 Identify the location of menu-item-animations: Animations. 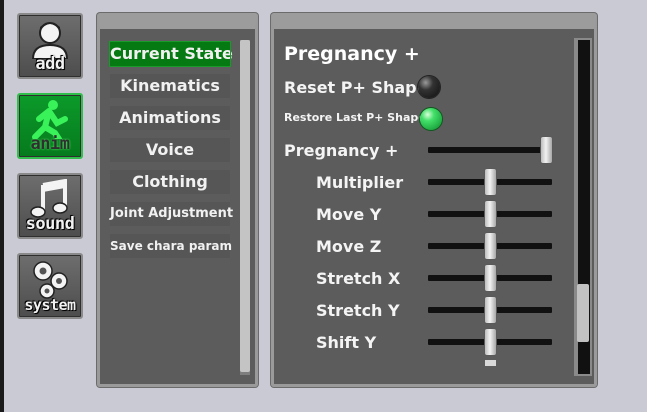
(170, 118).